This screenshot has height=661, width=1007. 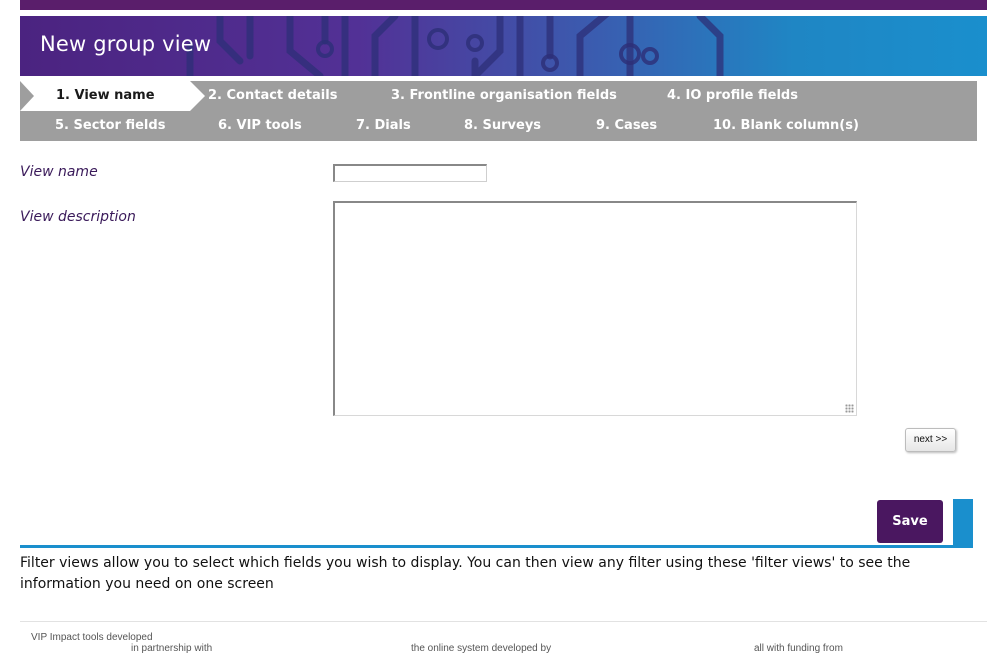 I want to click on top-bar, so click(x=503, y=5).